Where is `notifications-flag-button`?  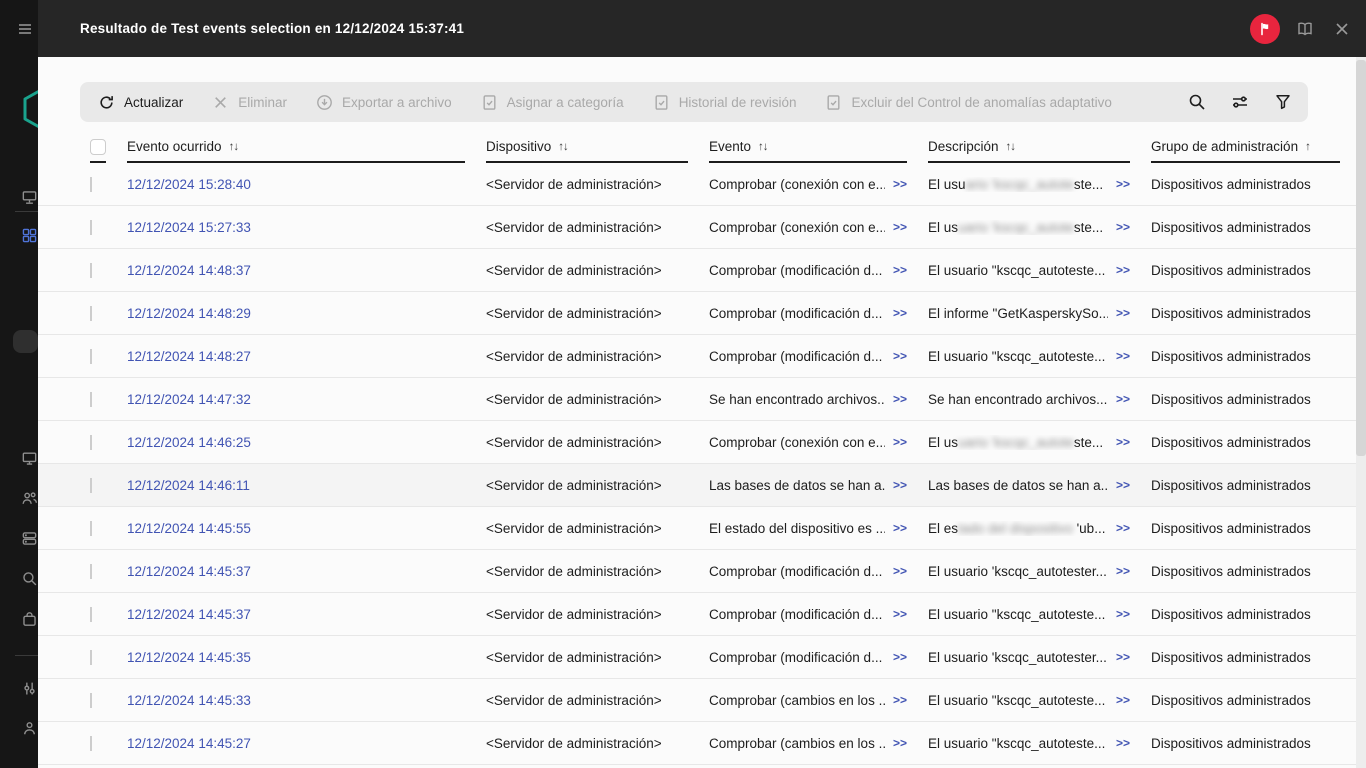 notifications-flag-button is located at coordinates (1265, 28).